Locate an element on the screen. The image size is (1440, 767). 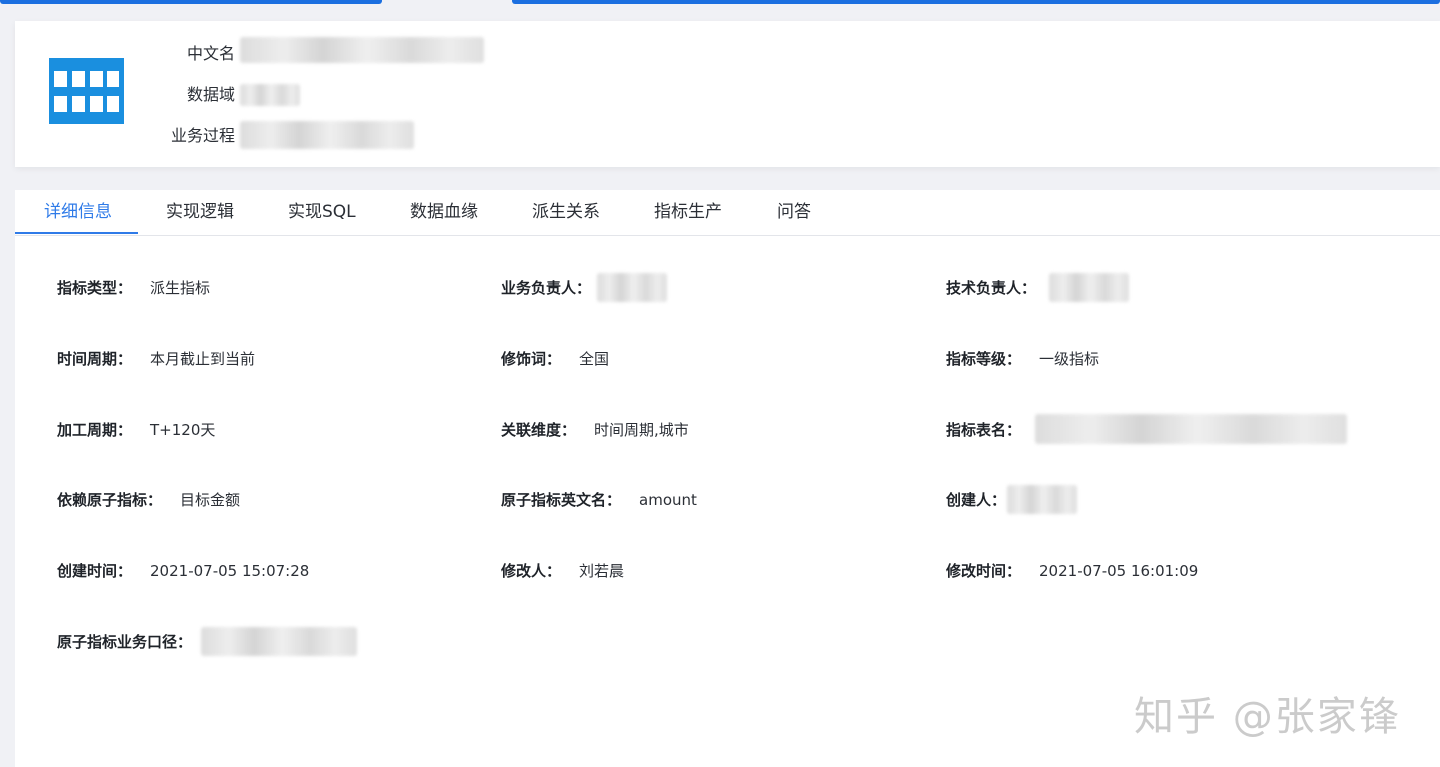
field-creator: 创建人： is located at coordinates (976, 500).